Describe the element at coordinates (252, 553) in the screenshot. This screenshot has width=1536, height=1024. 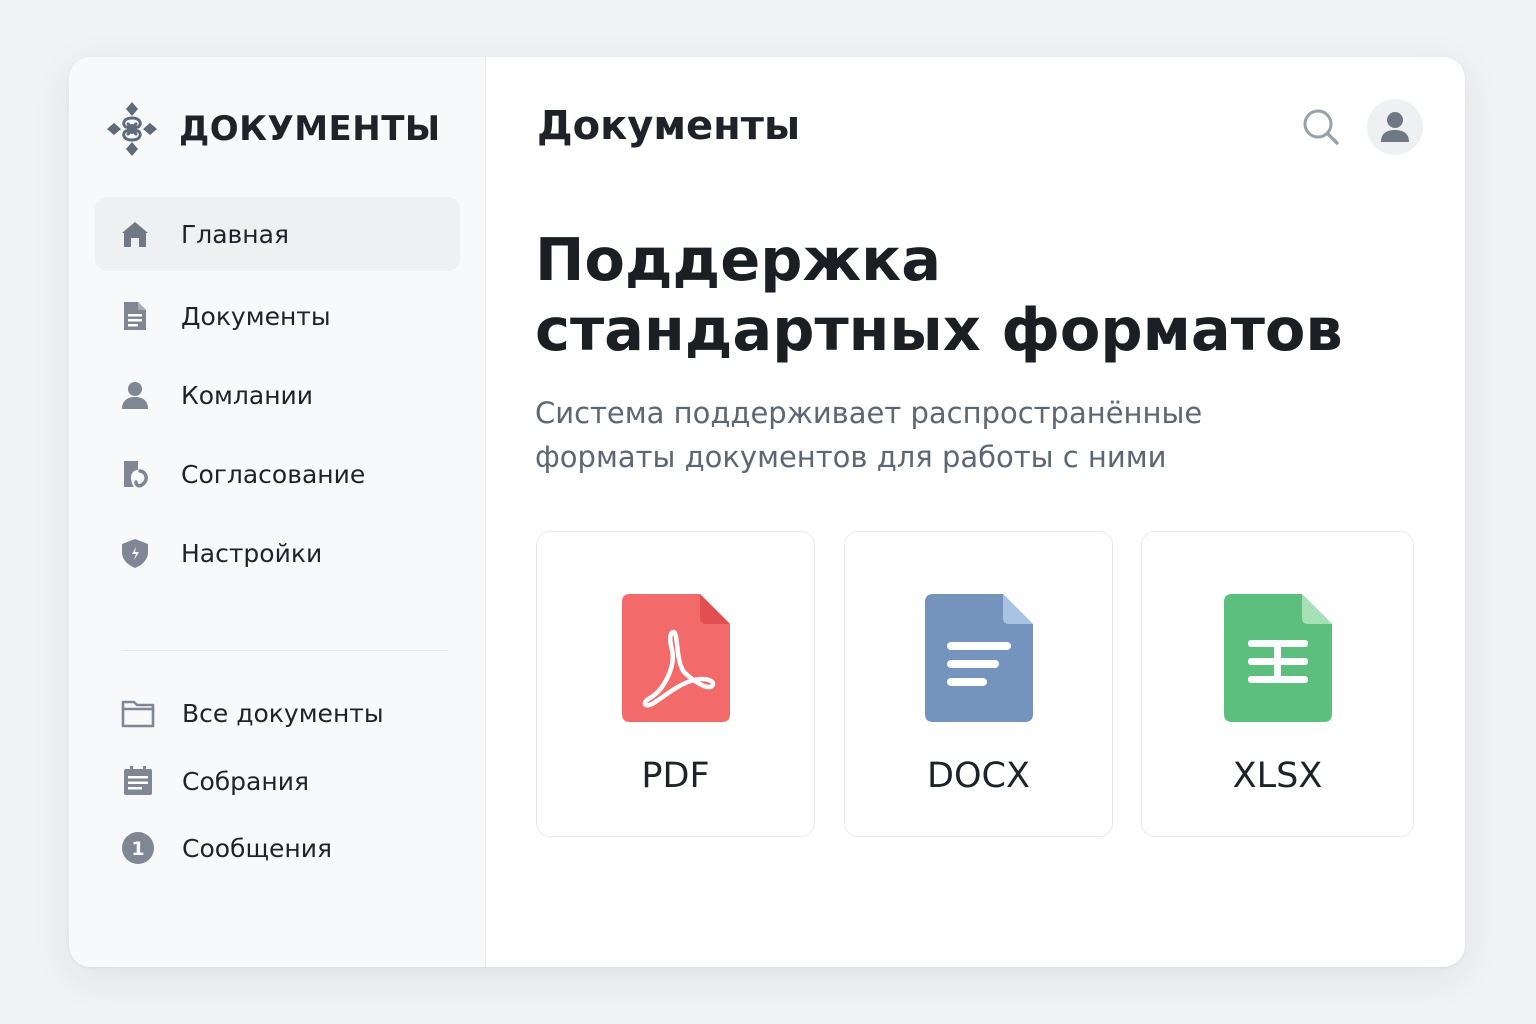
I see `sidebar-item-label: Настройки` at that location.